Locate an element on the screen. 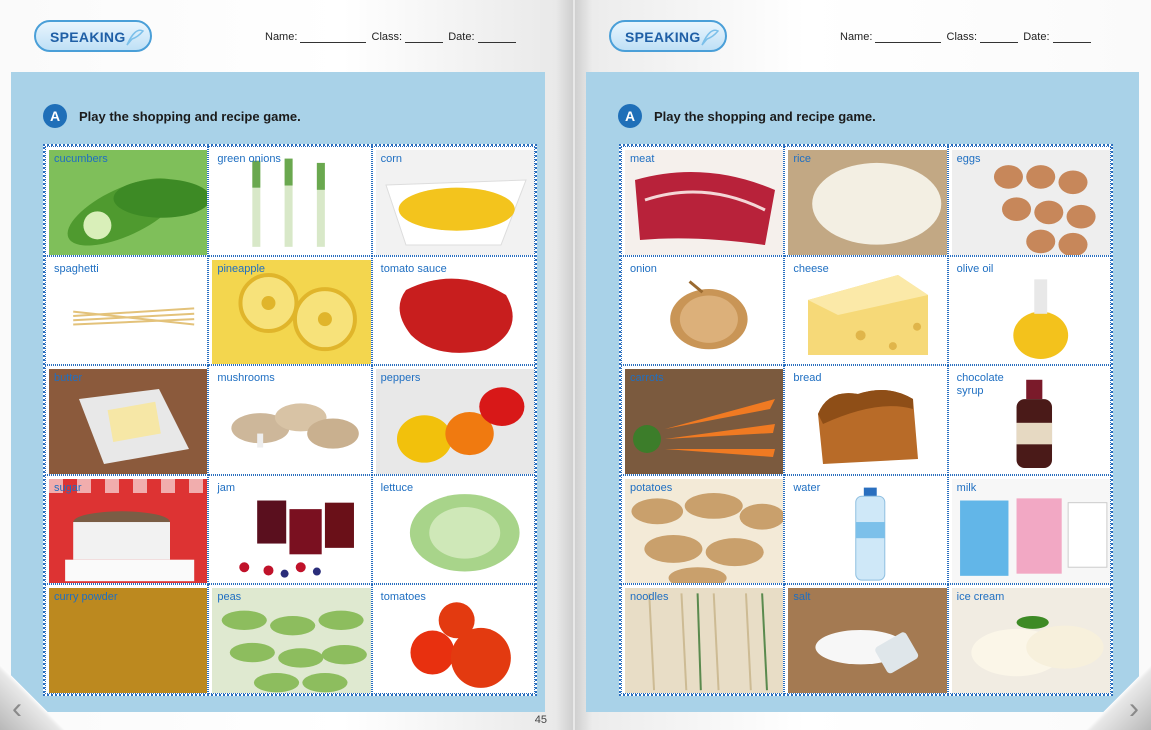 Image resolution: width=1151 pixels, height=730 pixels. food-card-label: tomatoes is located at coordinates (403, 597).